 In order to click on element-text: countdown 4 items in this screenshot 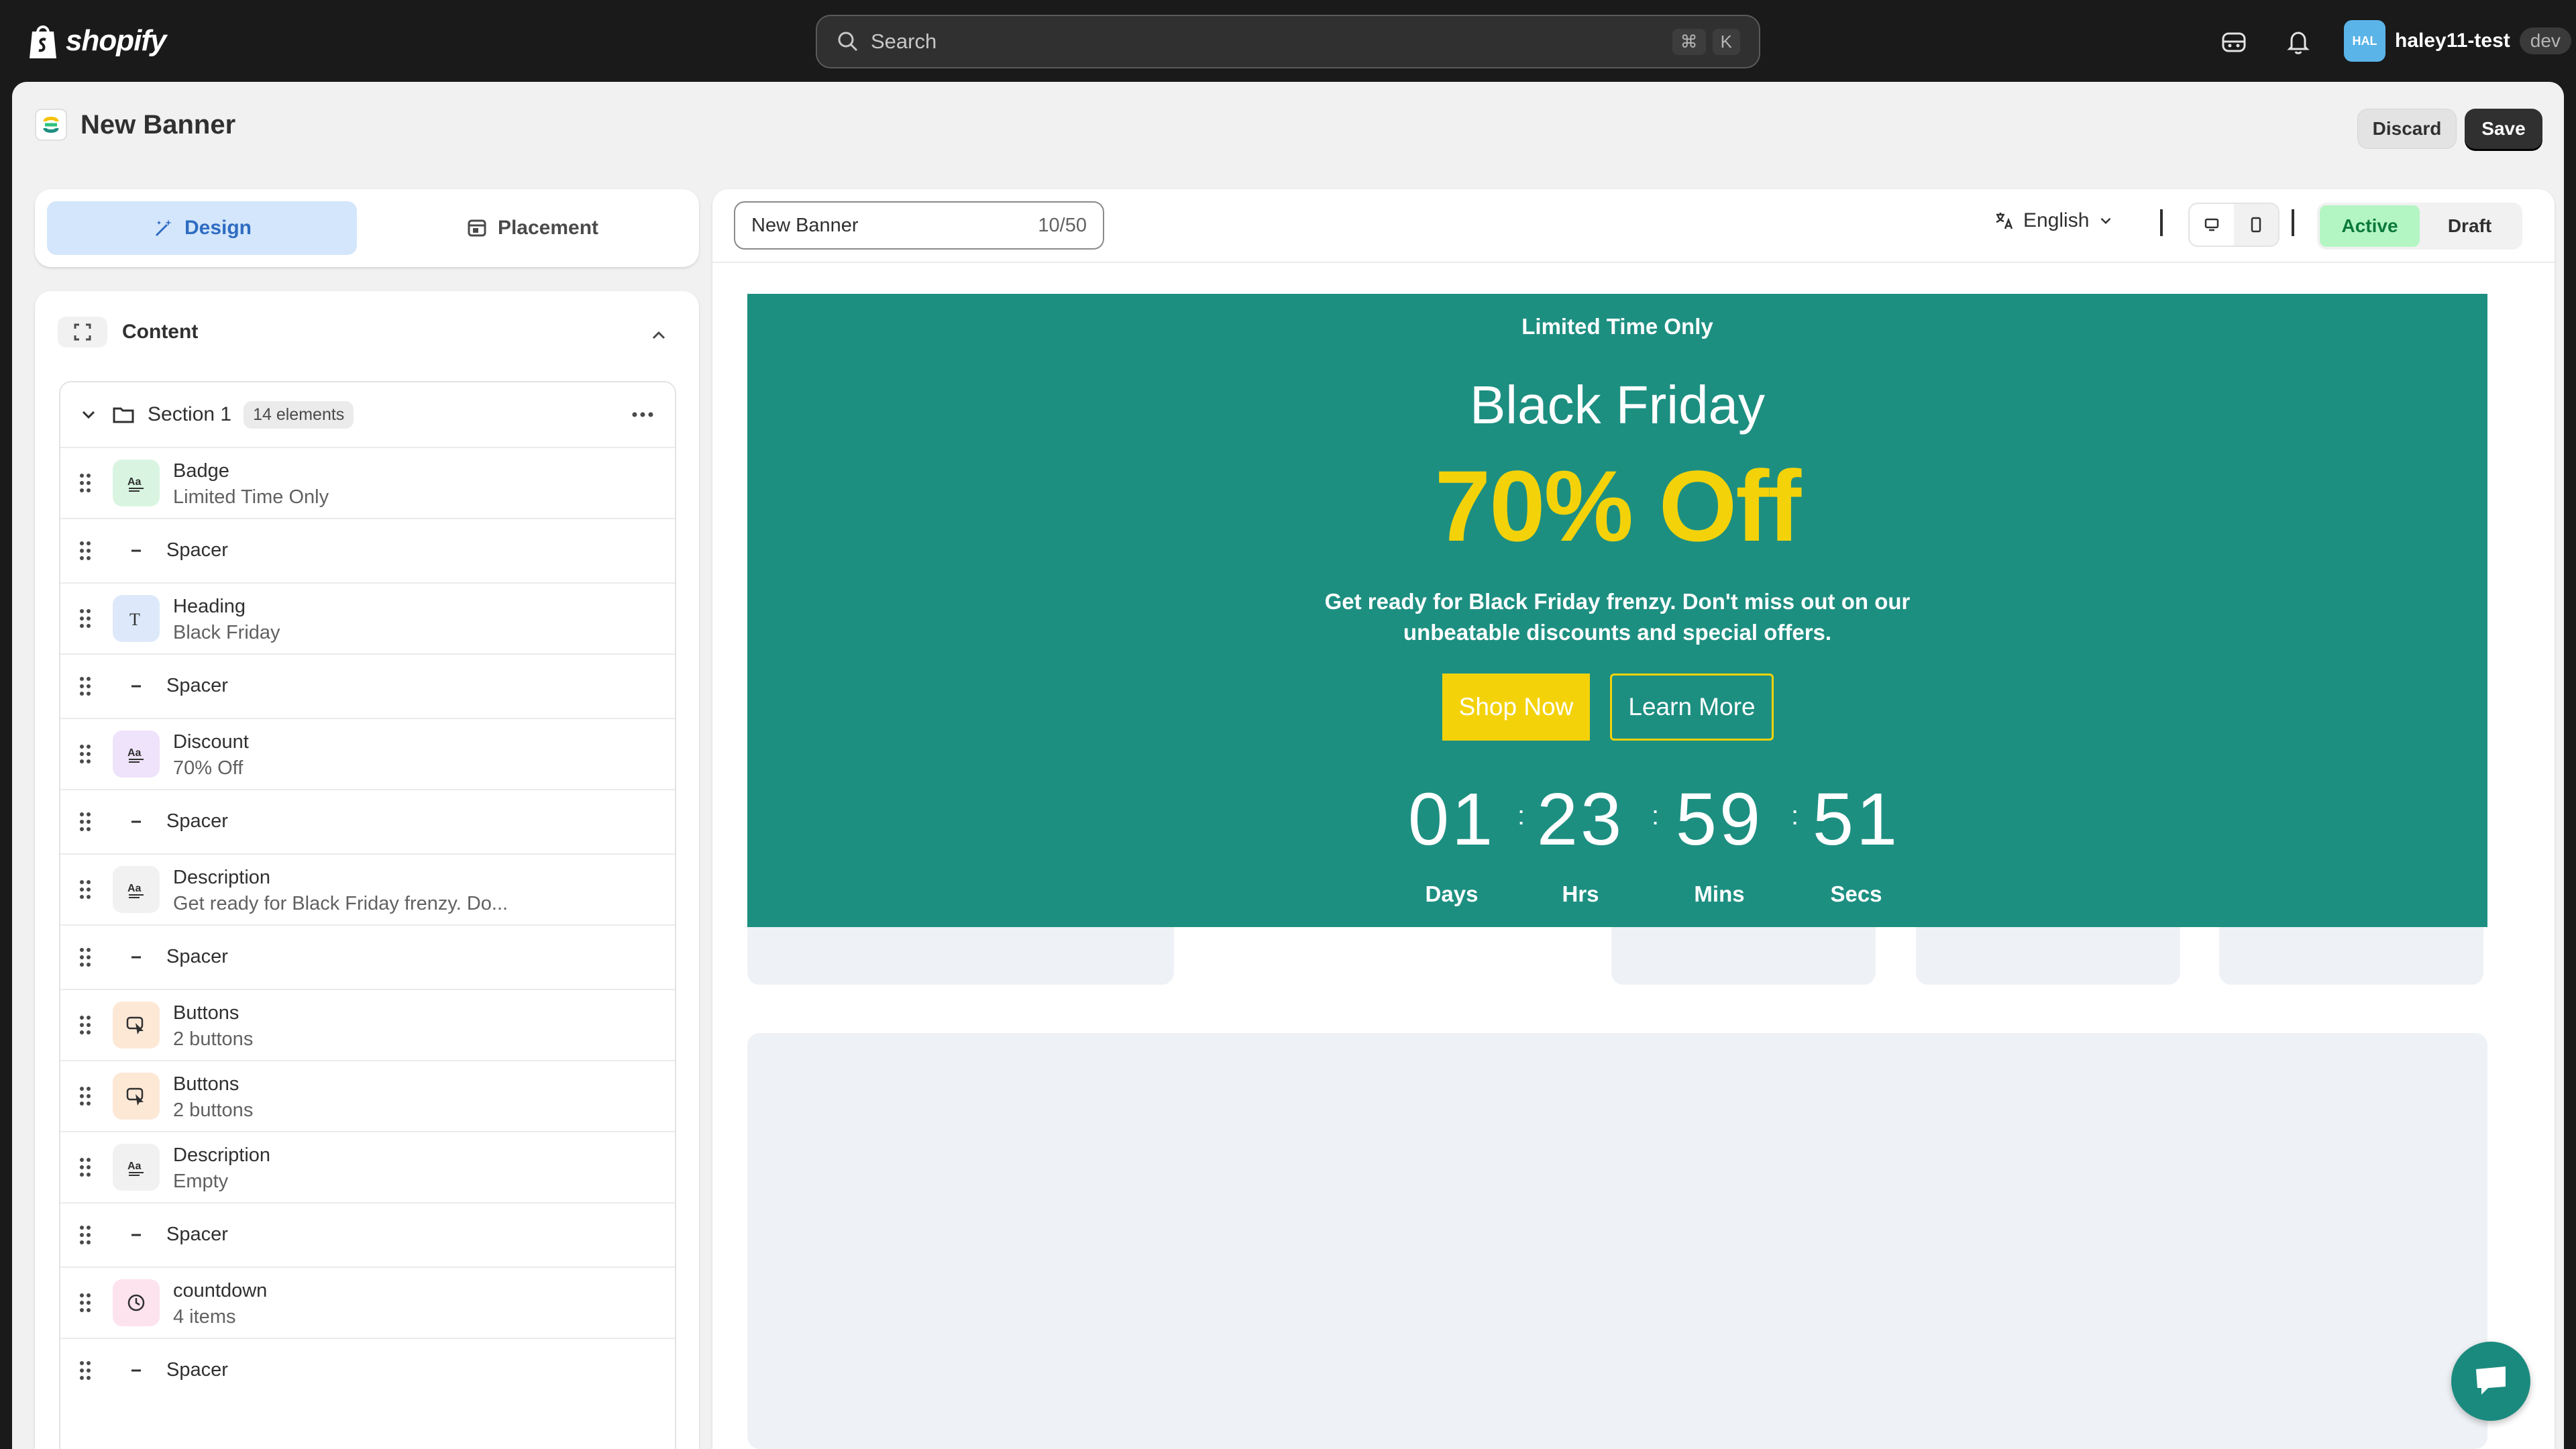, I will do `click(220, 1305)`.